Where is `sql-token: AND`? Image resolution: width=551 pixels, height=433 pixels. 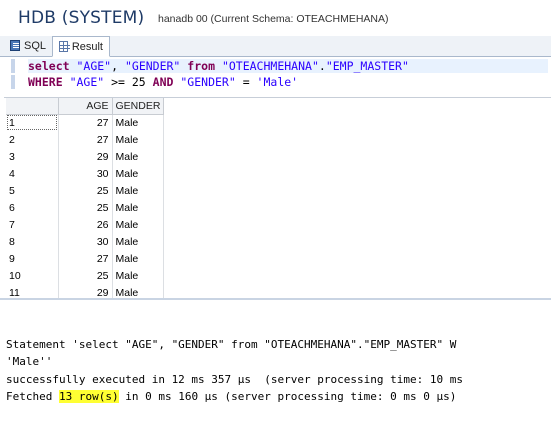 sql-token: AND is located at coordinates (163, 82).